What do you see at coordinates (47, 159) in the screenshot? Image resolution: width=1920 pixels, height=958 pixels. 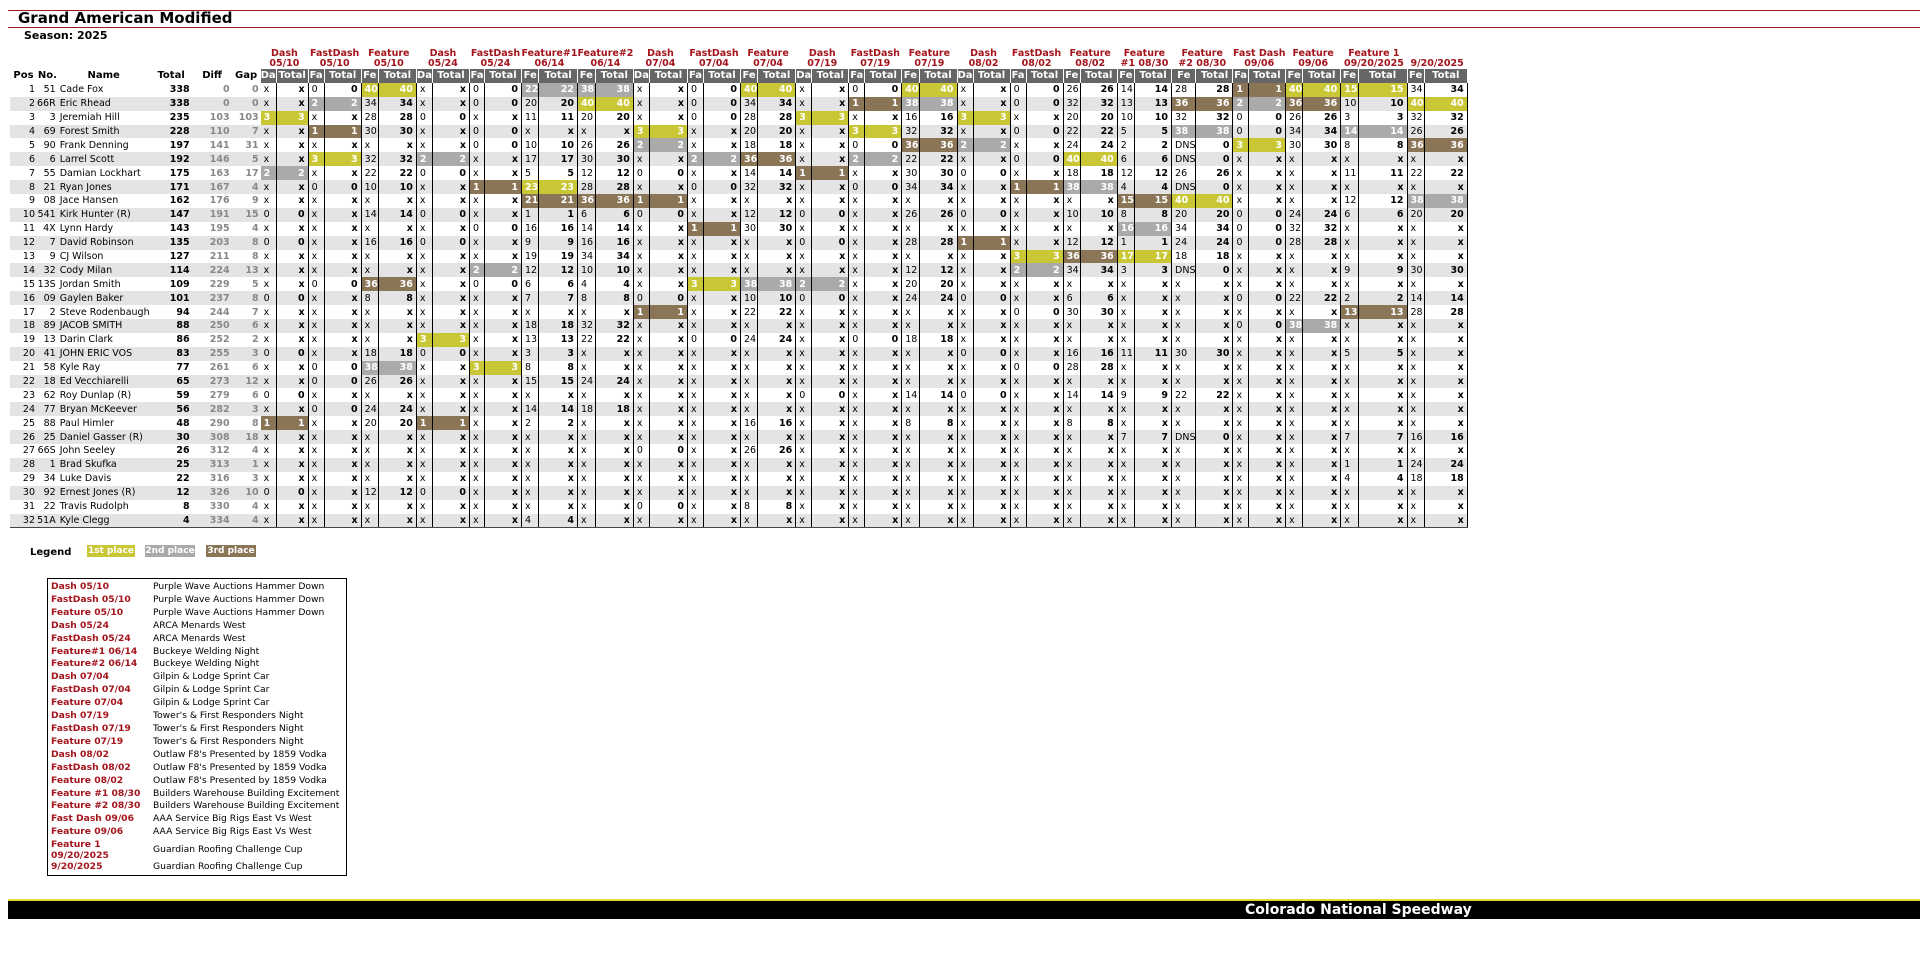 I see `car-number-cell: 6` at bounding box center [47, 159].